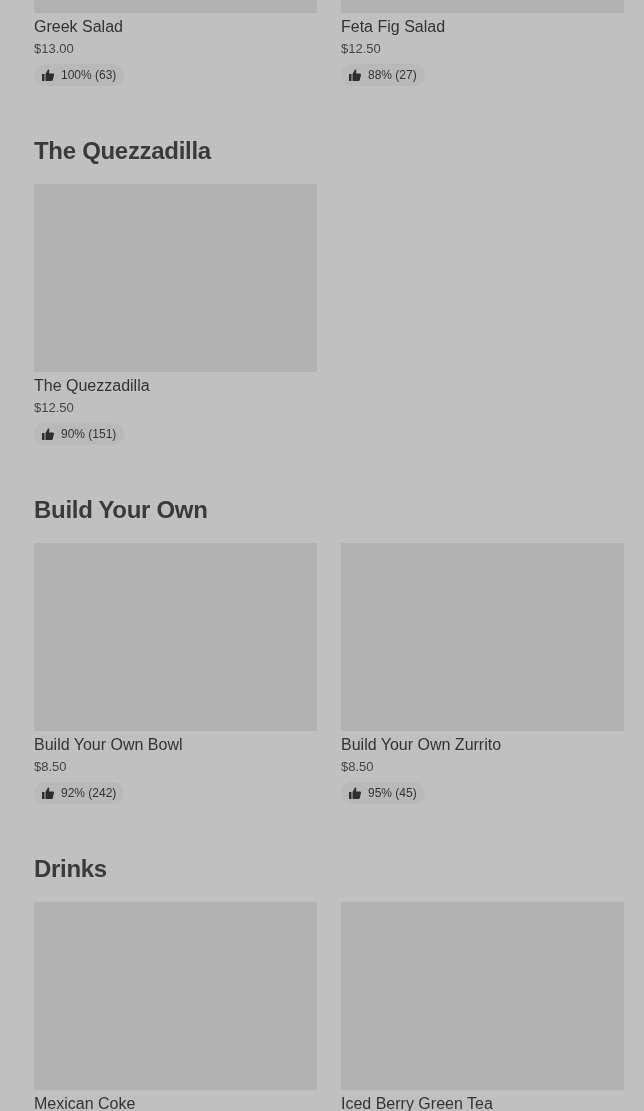 The image size is (644, 1111). Describe the element at coordinates (71, 869) in the screenshot. I see `section-heading: Drinks` at that location.